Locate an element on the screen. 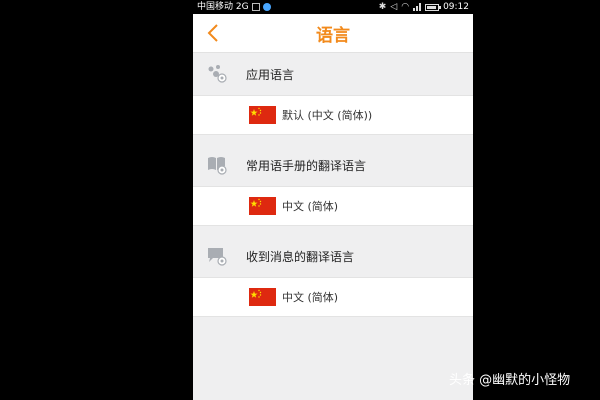 This screenshot has width=600, height=400. language-option-app: 默认 (中文 (简体)) is located at coordinates (333, 115).